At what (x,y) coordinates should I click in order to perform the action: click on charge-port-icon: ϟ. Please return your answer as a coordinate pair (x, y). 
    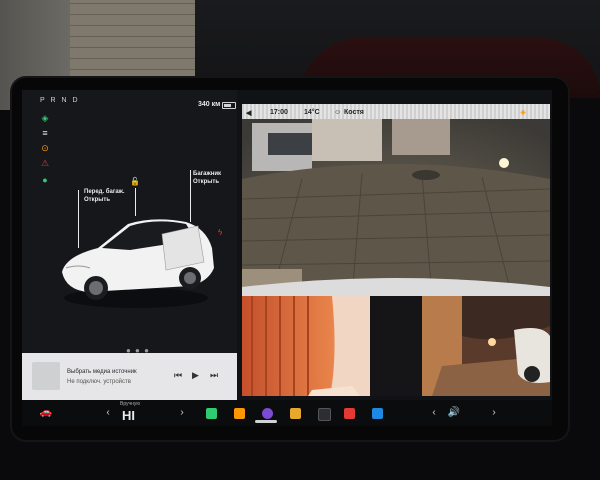
    Looking at the image, I should click on (220, 232).